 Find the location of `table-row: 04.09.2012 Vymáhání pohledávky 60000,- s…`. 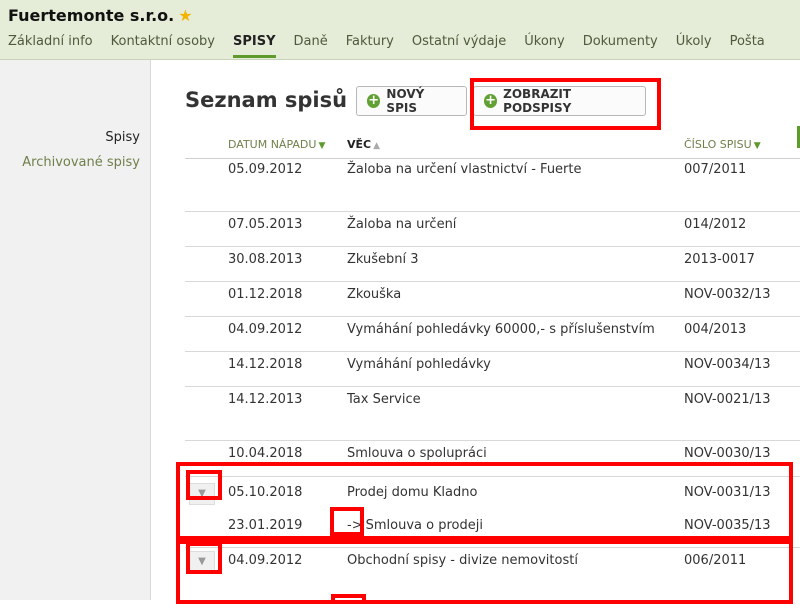

table-row: 04.09.2012 Vymáhání pohledávky 60000,- s… is located at coordinates (492, 334).